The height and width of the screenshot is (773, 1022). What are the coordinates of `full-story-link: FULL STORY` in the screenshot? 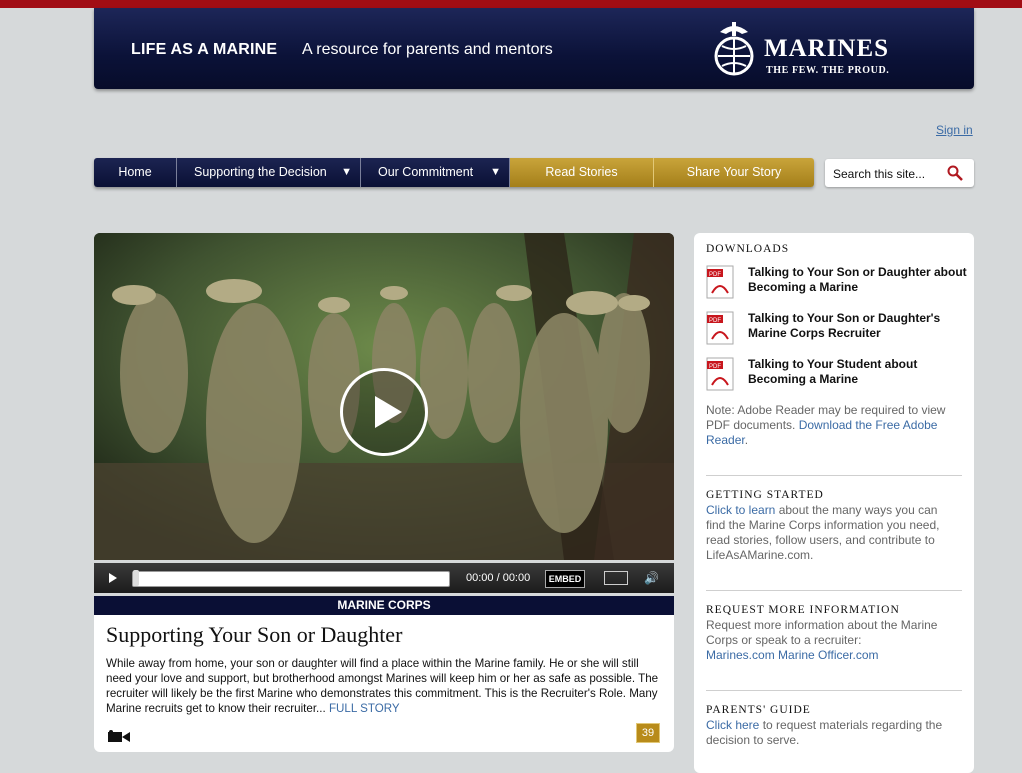 It's located at (364, 708).